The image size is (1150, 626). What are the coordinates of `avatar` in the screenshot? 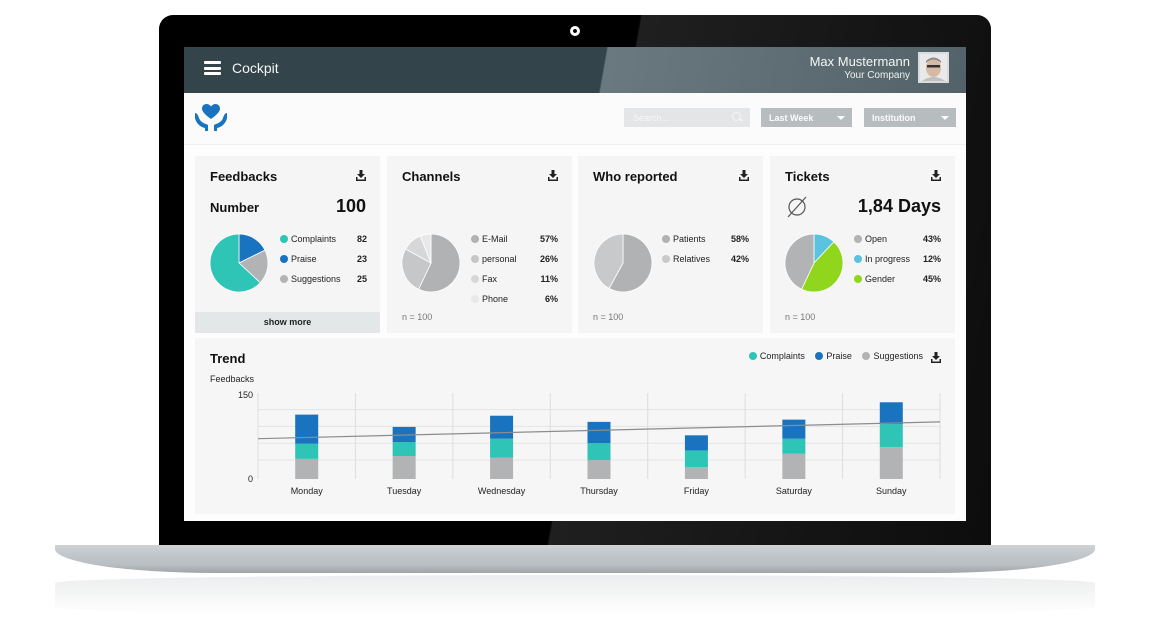 It's located at (933, 67).